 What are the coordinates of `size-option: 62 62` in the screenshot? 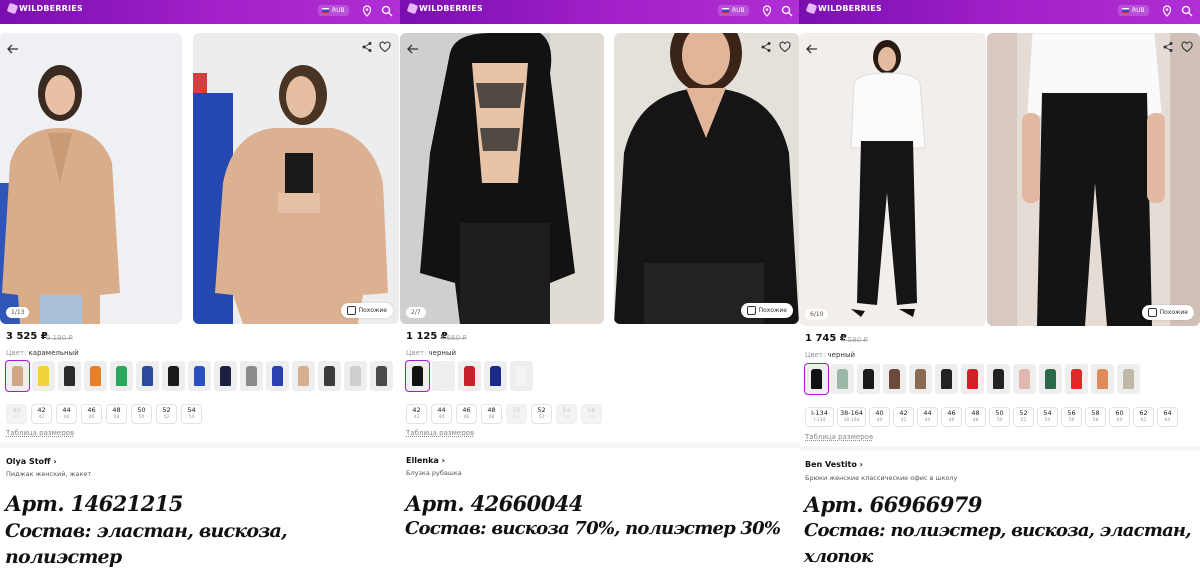 It's located at (1143, 417).